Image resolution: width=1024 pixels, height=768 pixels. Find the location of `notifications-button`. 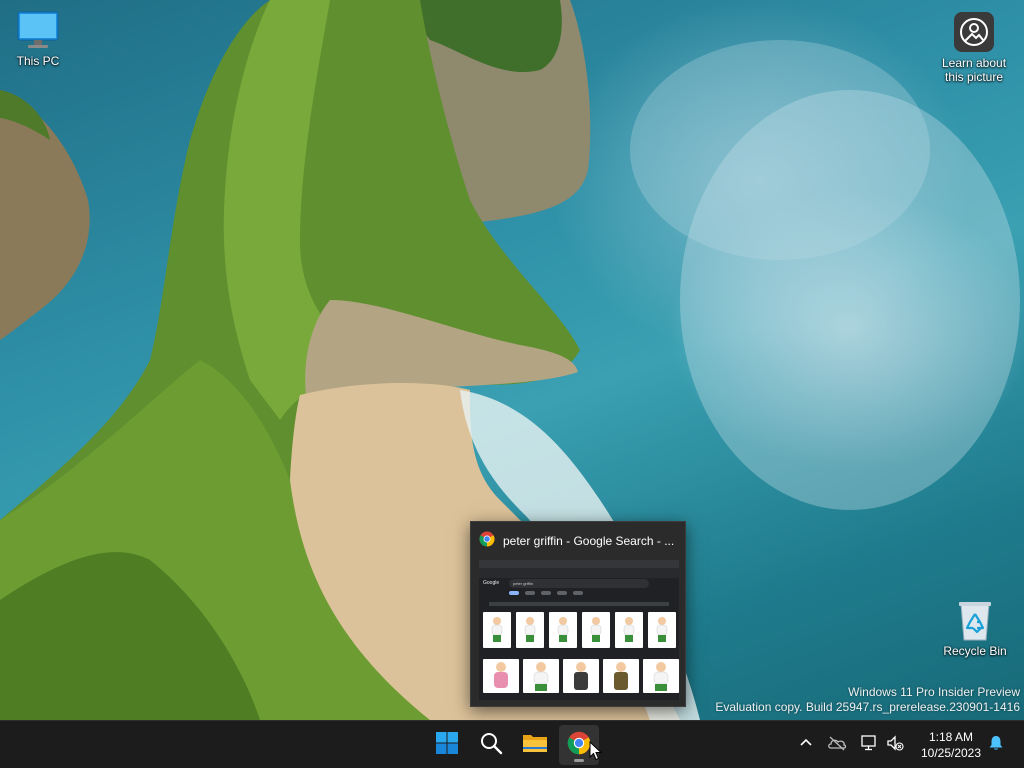

notifications-button is located at coordinates (996, 745).